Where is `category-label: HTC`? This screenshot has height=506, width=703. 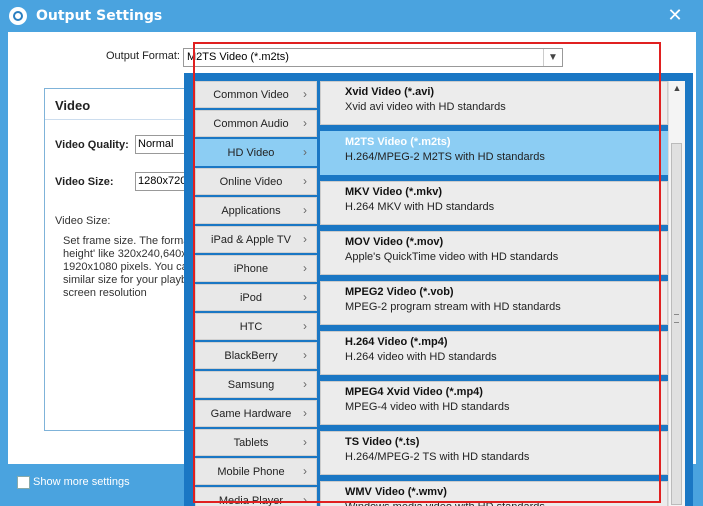
category-label: HTC is located at coordinates (251, 327).